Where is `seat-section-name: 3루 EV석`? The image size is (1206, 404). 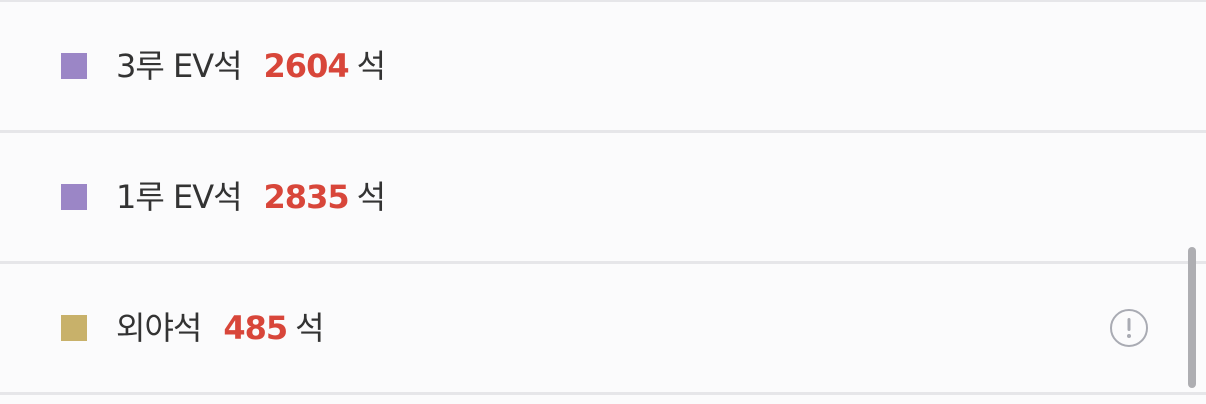
seat-section-name: 3루 EV석 is located at coordinates (179, 66).